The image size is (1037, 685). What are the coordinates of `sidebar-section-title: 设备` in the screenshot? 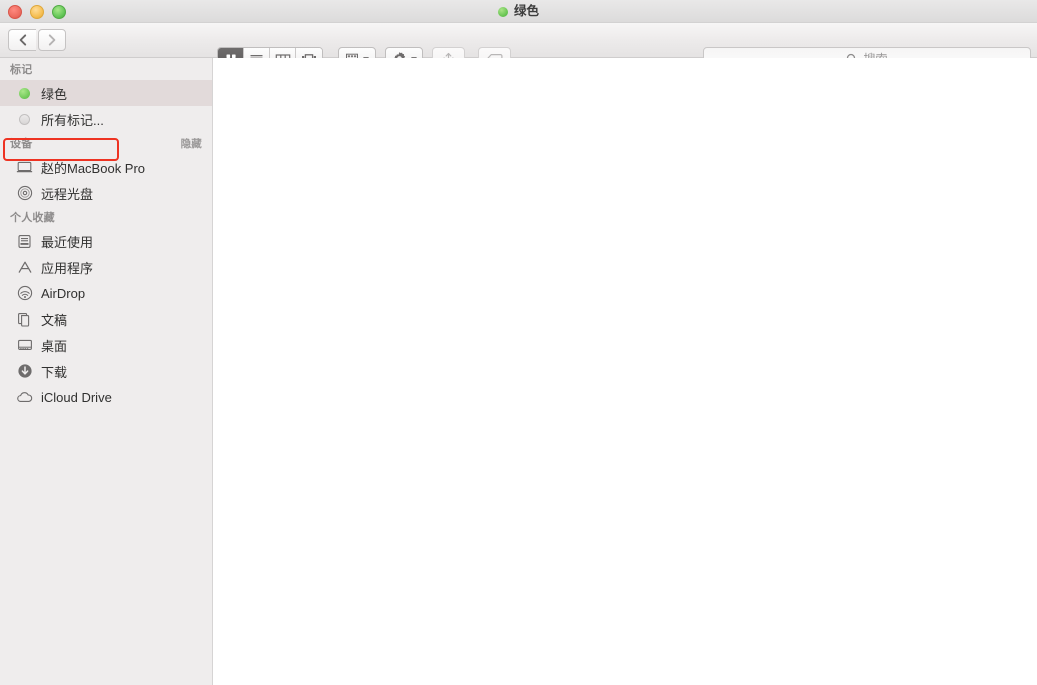 It's located at (21, 144).